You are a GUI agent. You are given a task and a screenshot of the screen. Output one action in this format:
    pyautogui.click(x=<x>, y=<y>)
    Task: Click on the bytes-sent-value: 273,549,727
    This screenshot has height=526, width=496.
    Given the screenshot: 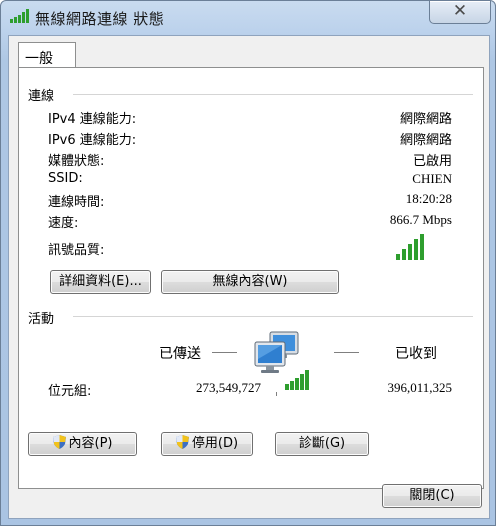 What is the action you would take?
    pyautogui.click(x=228, y=387)
    